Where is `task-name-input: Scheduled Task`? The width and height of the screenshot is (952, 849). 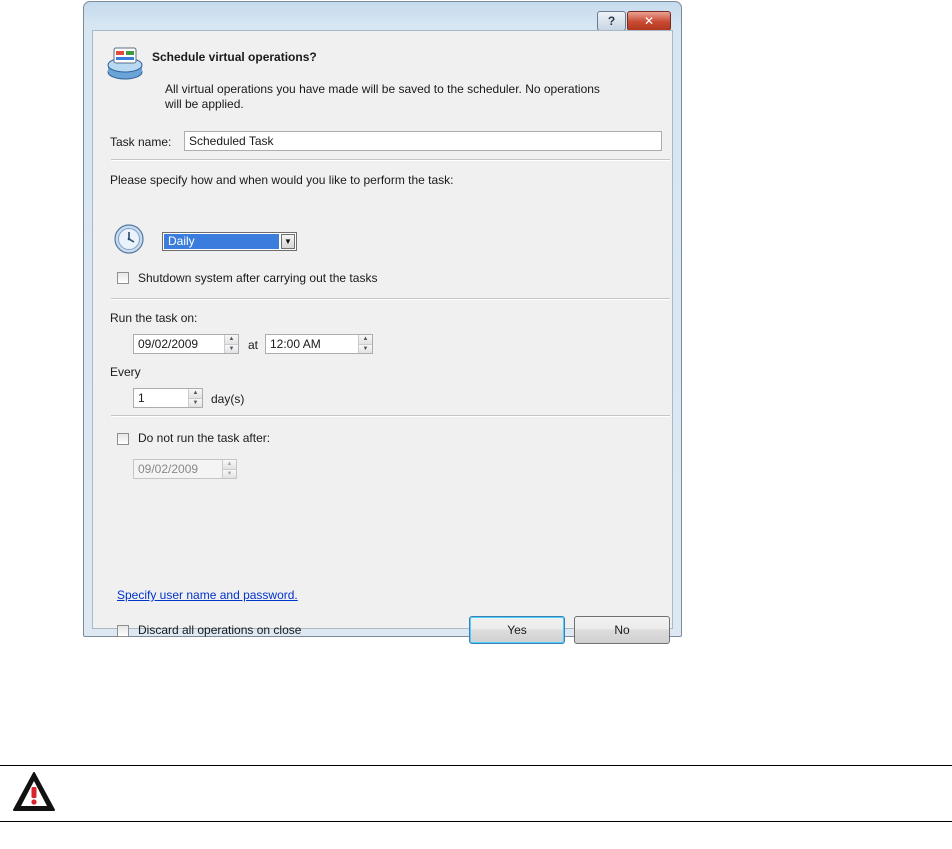
task-name-input: Scheduled Task is located at coordinates (423, 141).